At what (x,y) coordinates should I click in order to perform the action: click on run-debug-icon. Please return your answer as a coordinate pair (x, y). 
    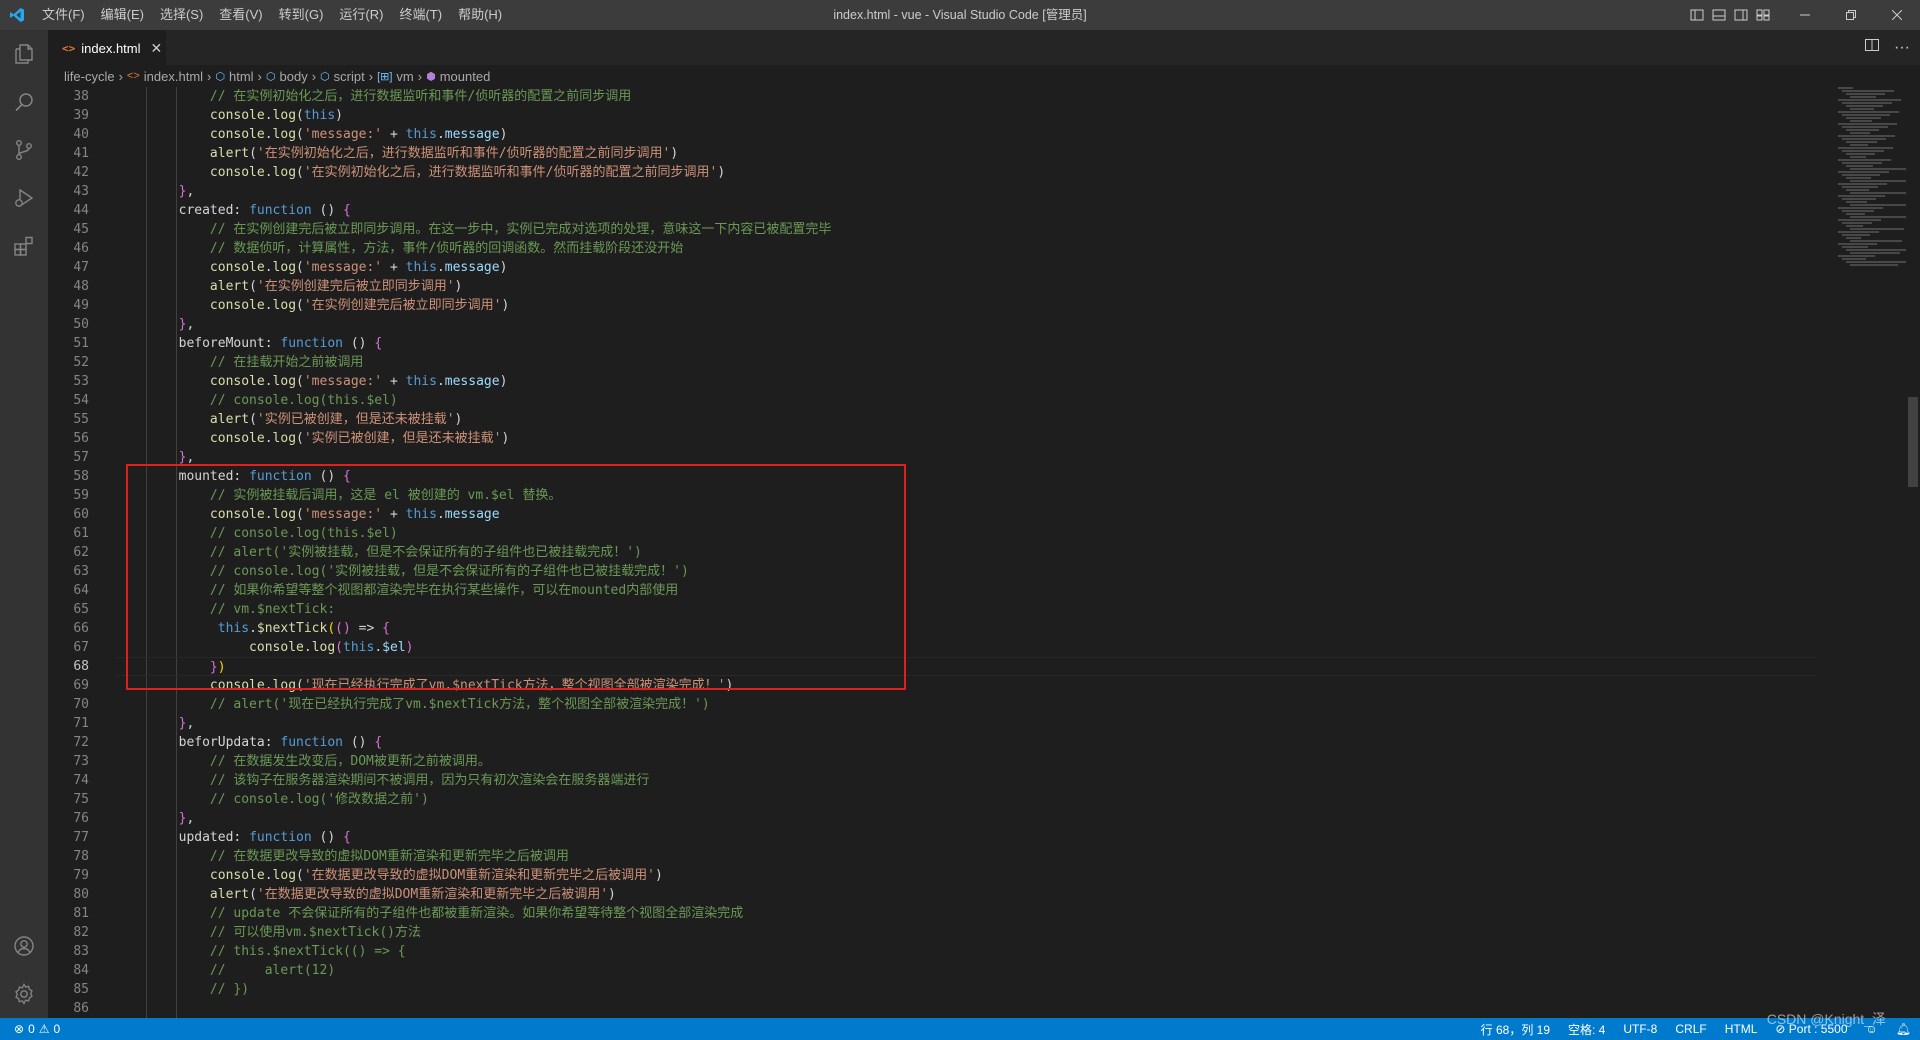
    Looking at the image, I should click on (24, 198).